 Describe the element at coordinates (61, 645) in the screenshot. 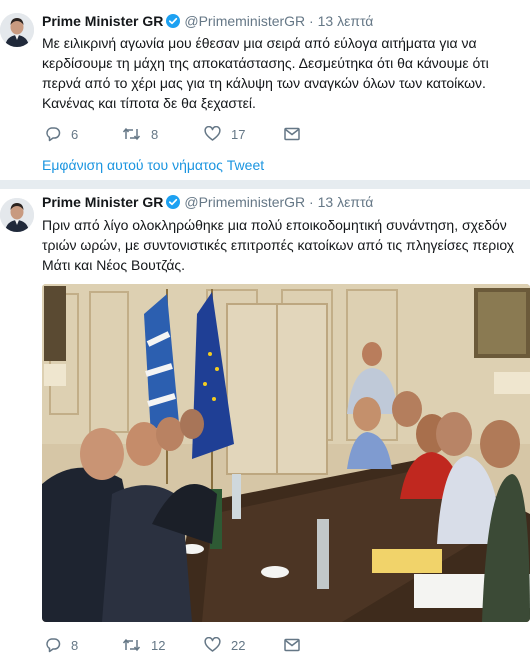

I see `reply-button: 8` at that location.